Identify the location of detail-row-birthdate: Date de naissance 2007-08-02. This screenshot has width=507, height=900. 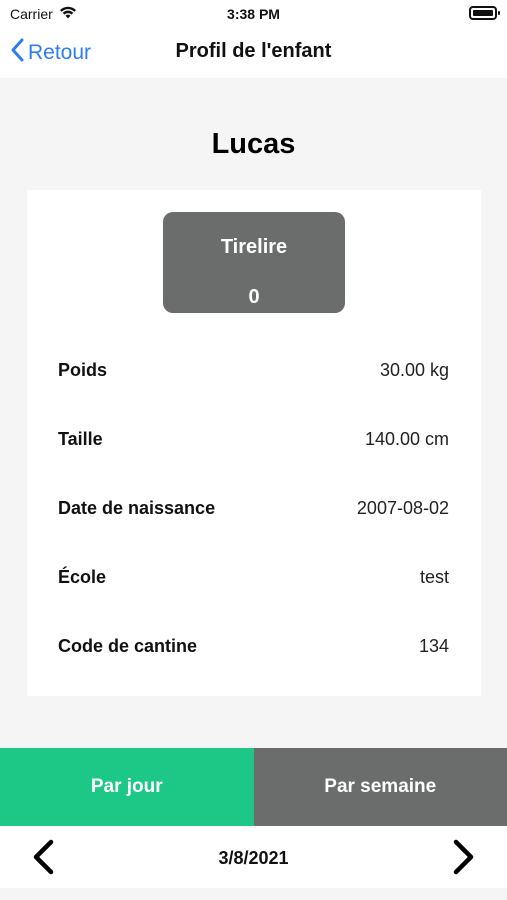
(253, 510).